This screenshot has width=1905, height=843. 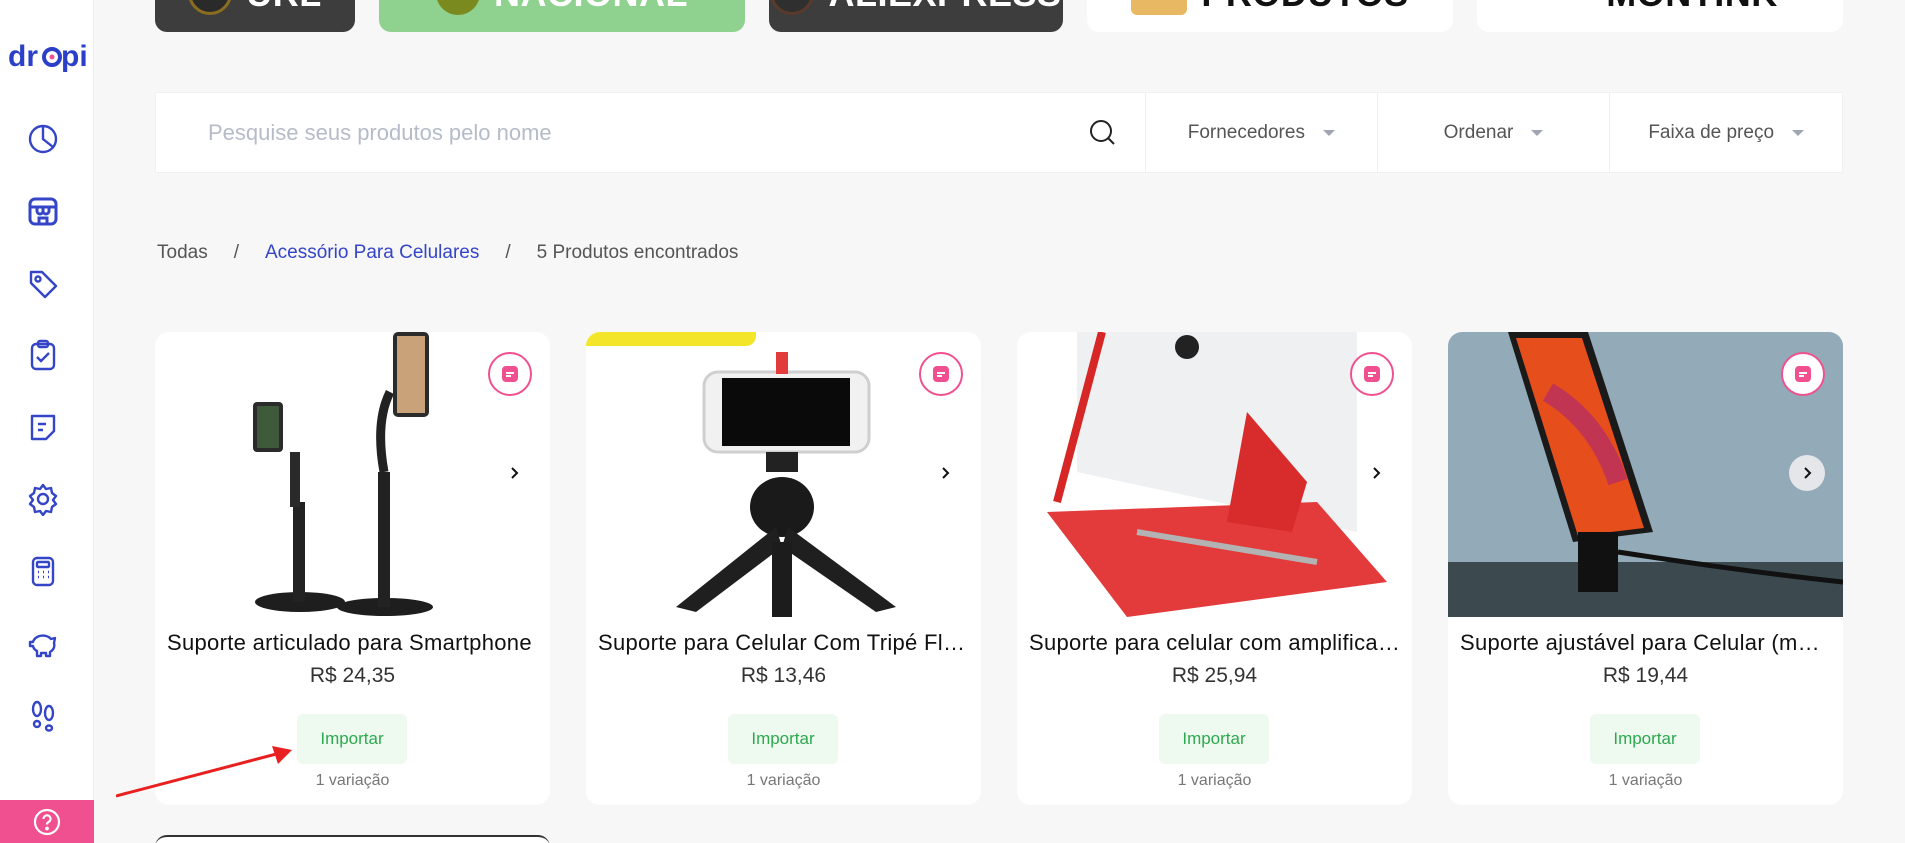 What do you see at coordinates (637, 252) in the screenshot?
I see `results-count: 5 Produtos encontrados` at bounding box center [637, 252].